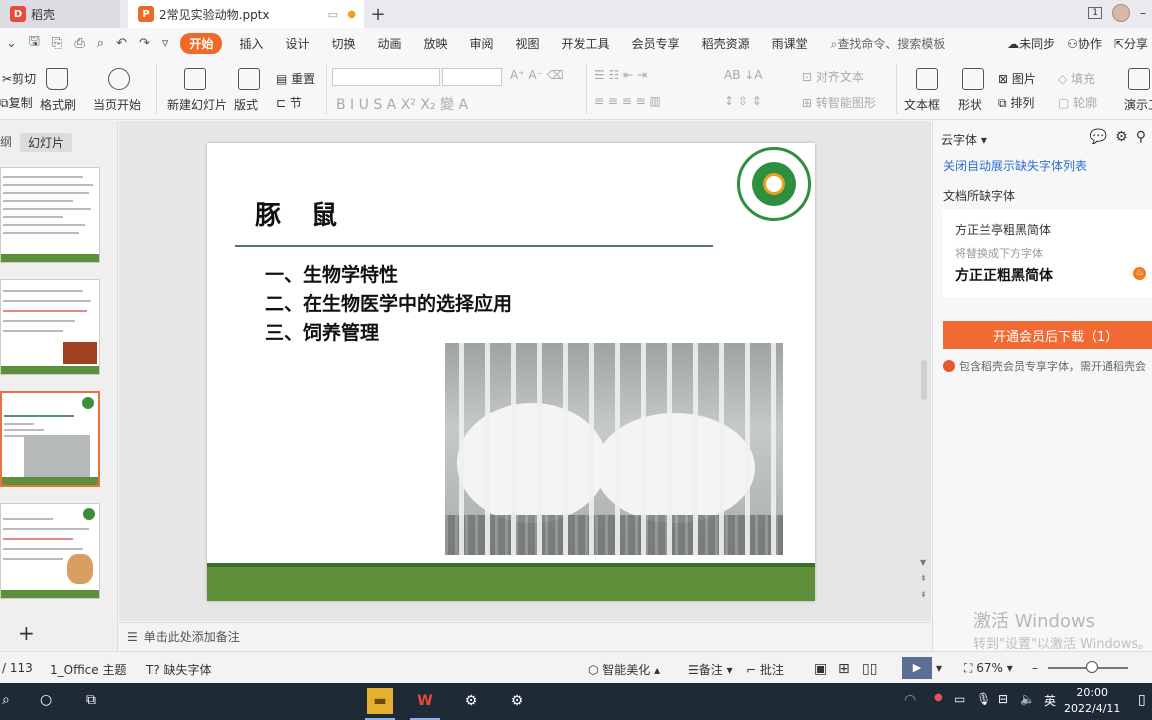 The height and width of the screenshot is (720, 1152). I want to click on pin-icon: ⚲, so click(1141, 137).